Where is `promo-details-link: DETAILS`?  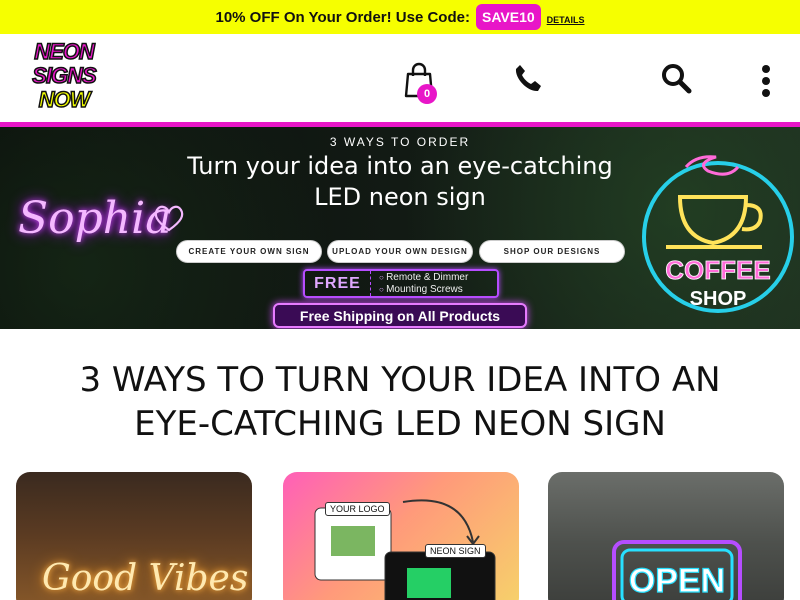 promo-details-link: DETAILS is located at coordinates (566, 20).